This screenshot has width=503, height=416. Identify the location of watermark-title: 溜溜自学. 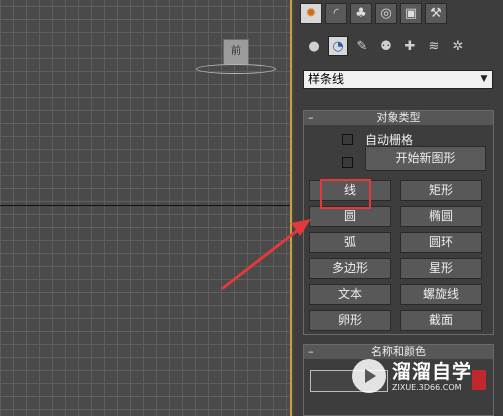
(432, 371).